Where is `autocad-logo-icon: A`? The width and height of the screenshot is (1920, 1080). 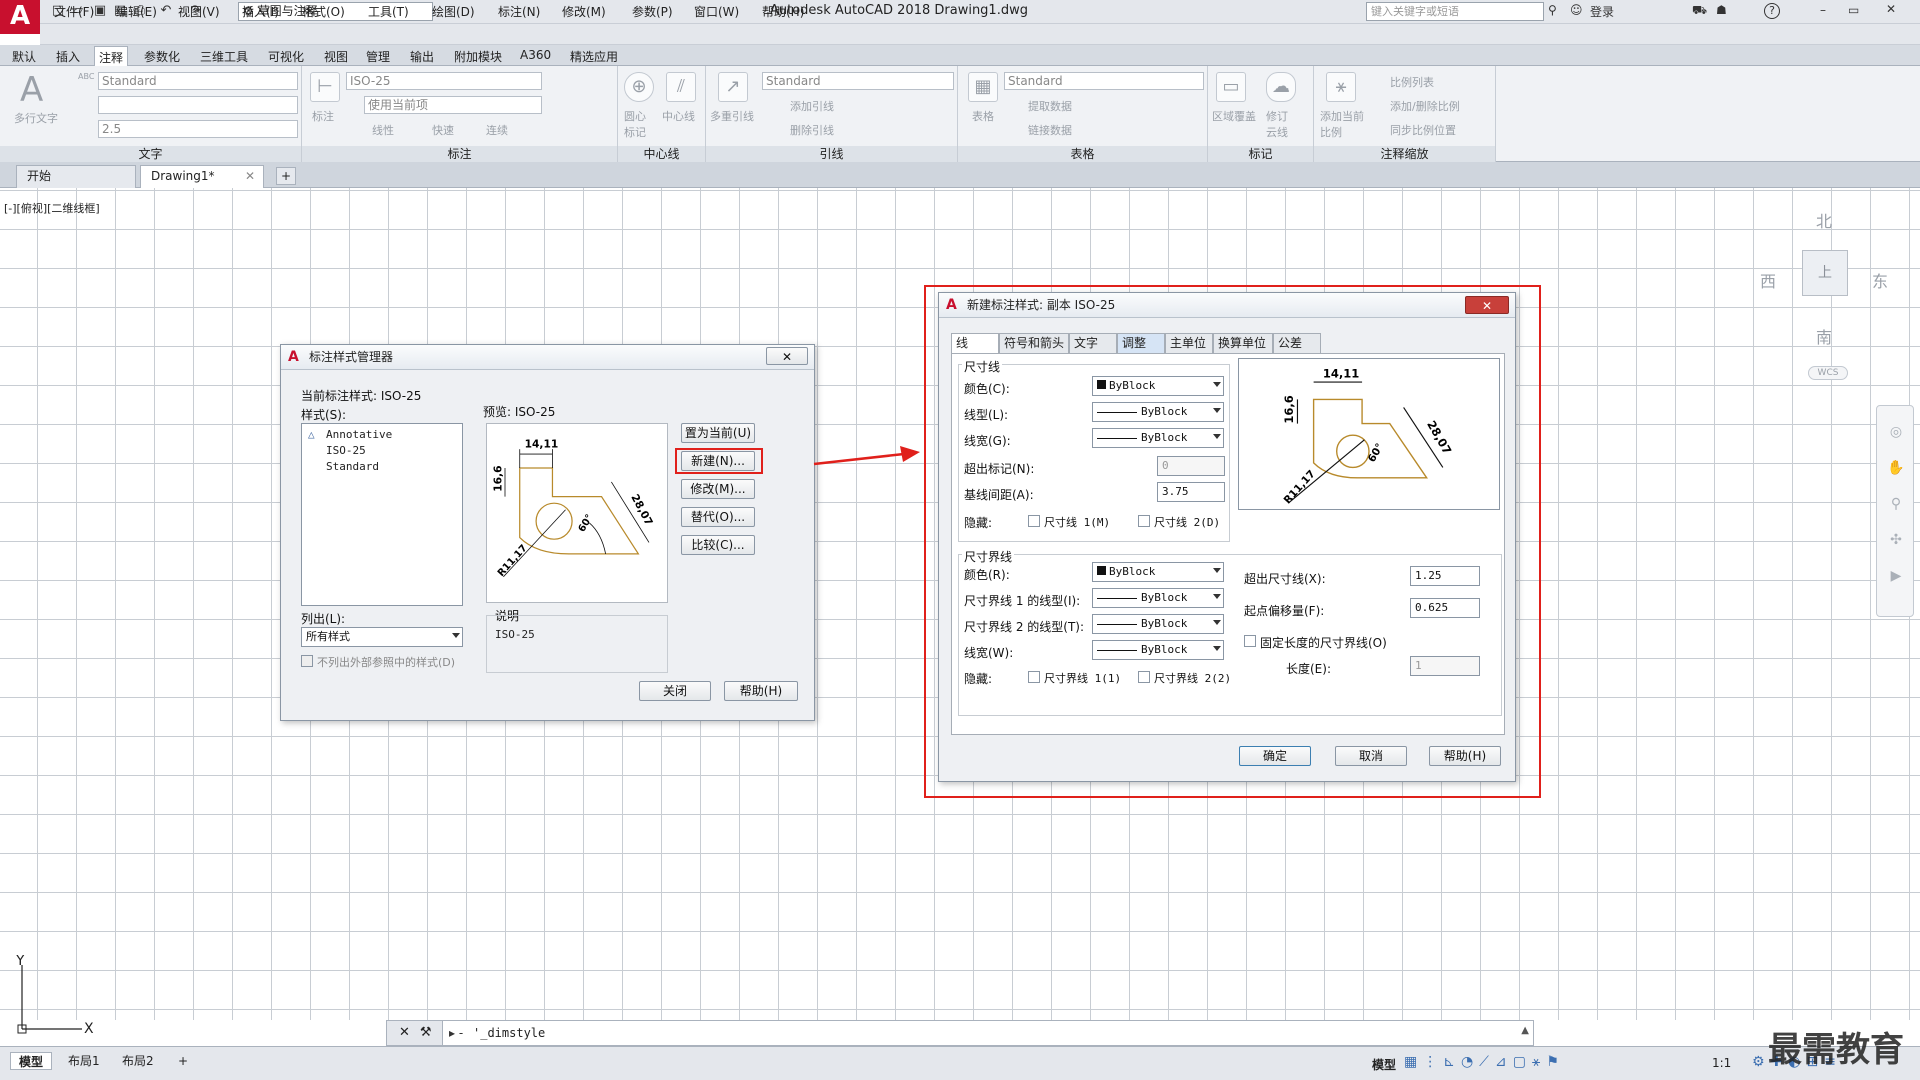
autocad-logo-icon: A is located at coordinates (20, 17).